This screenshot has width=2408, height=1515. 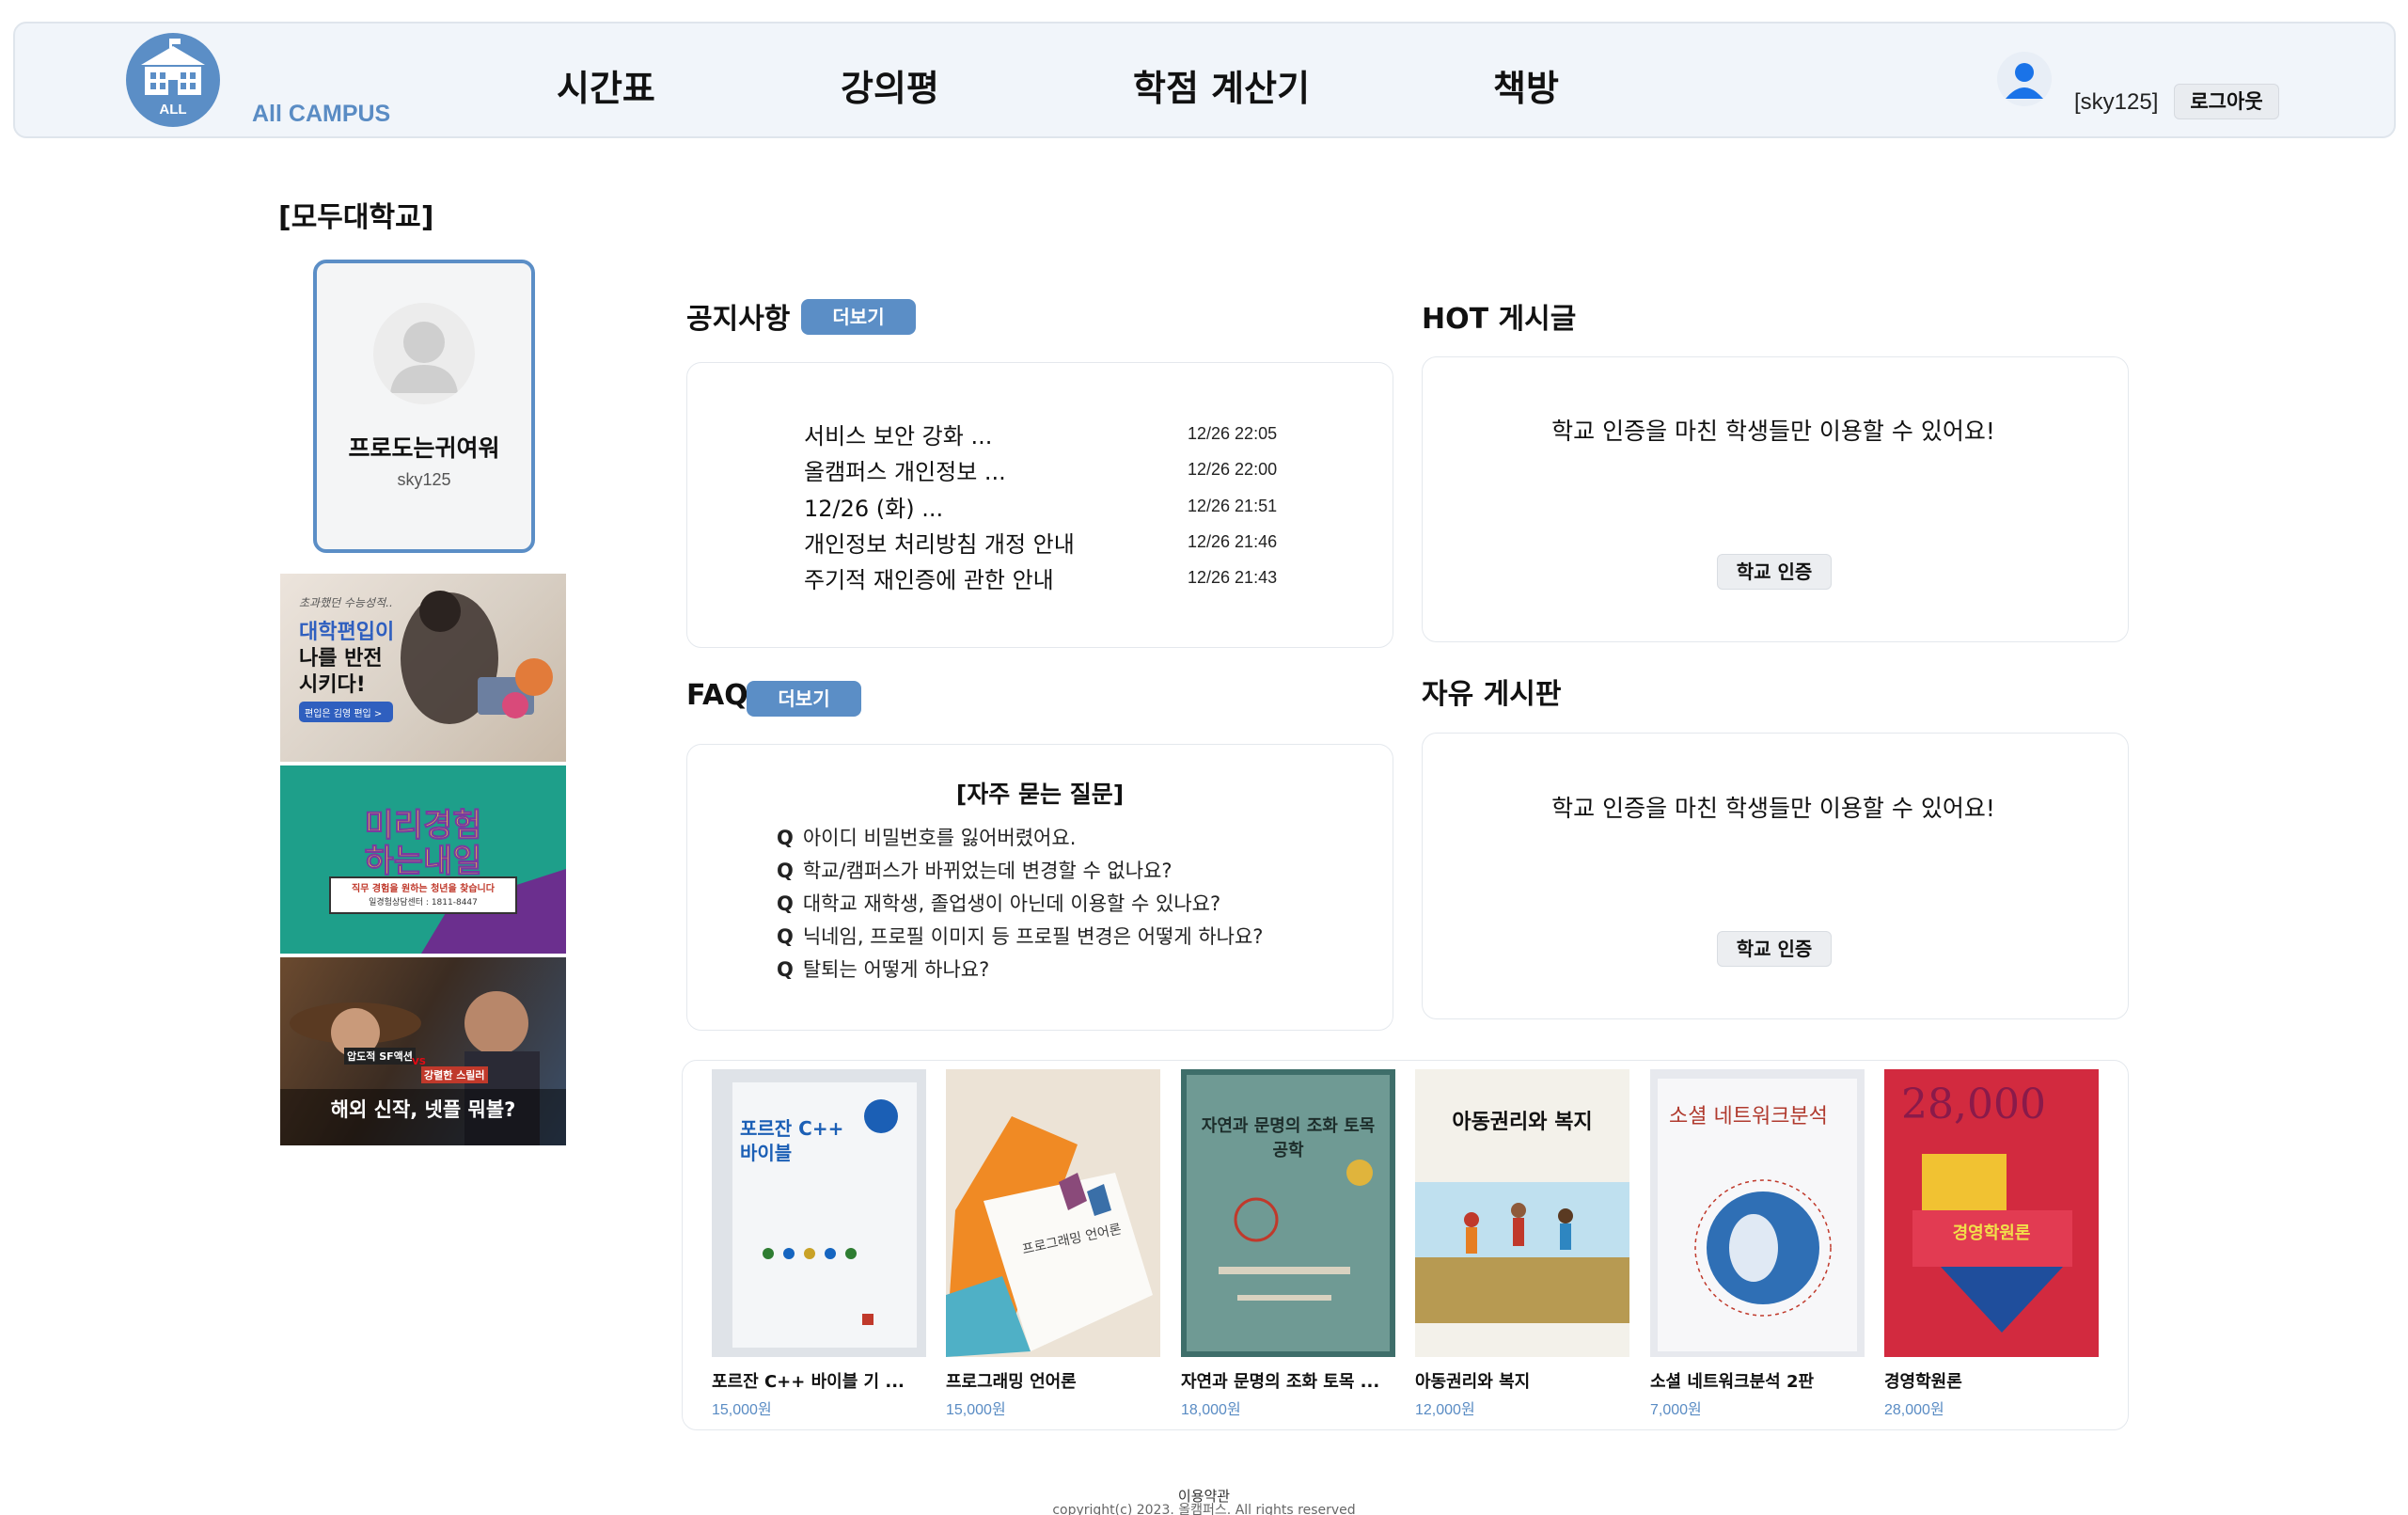 What do you see at coordinates (1221, 85) in the screenshot?
I see `nav-grade-calculator: 학점 계산기` at bounding box center [1221, 85].